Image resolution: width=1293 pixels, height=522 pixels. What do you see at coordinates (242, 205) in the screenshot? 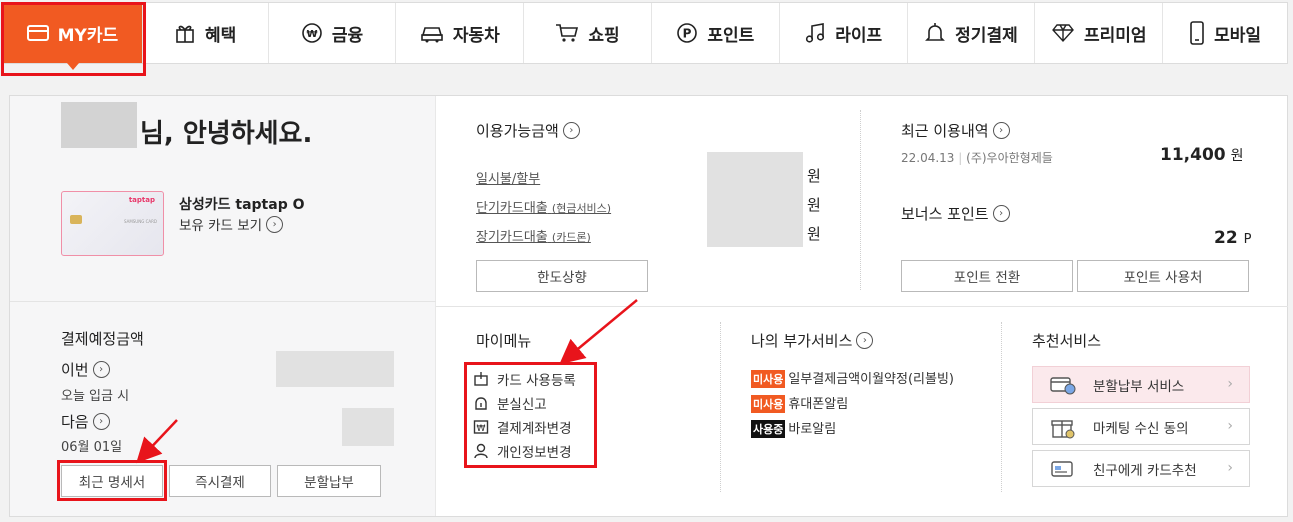
I see `card-name: 삼성카드 taptap O` at bounding box center [242, 205].